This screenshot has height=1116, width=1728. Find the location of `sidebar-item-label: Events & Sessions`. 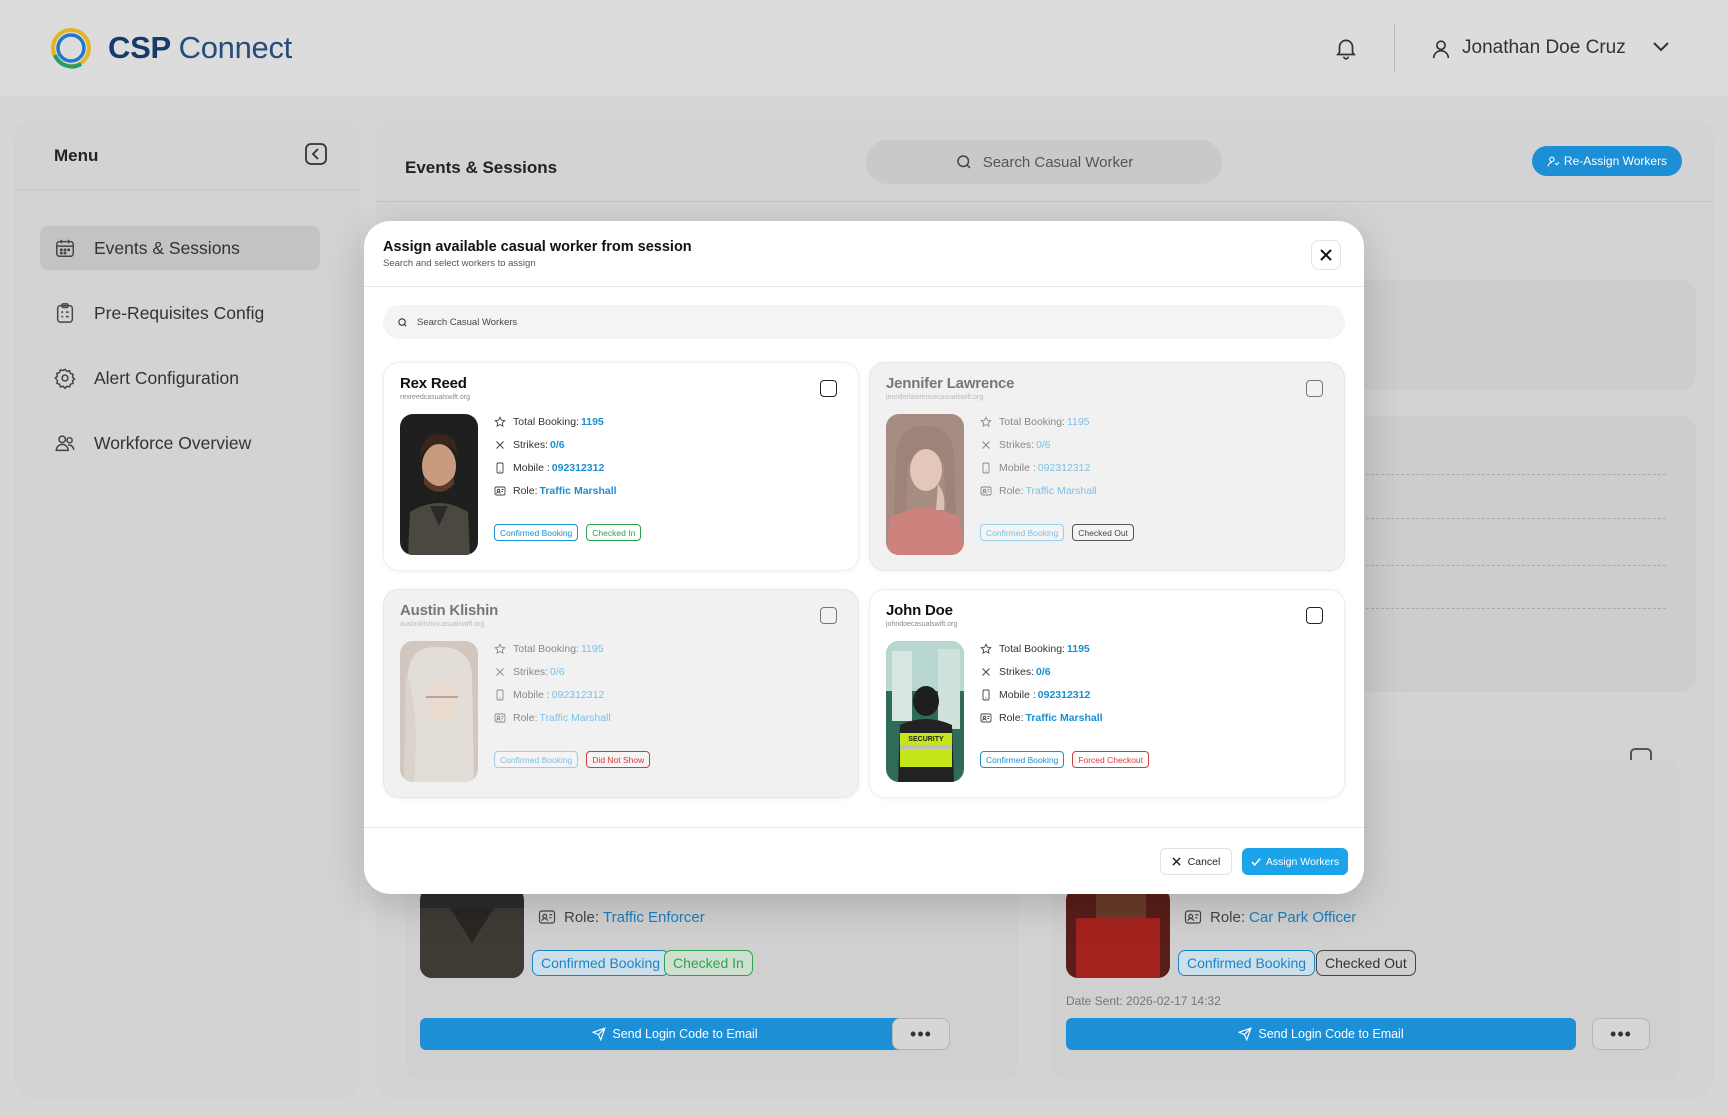

sidebar-item-label: Events & Sessions is located at coordinates (167, 247).